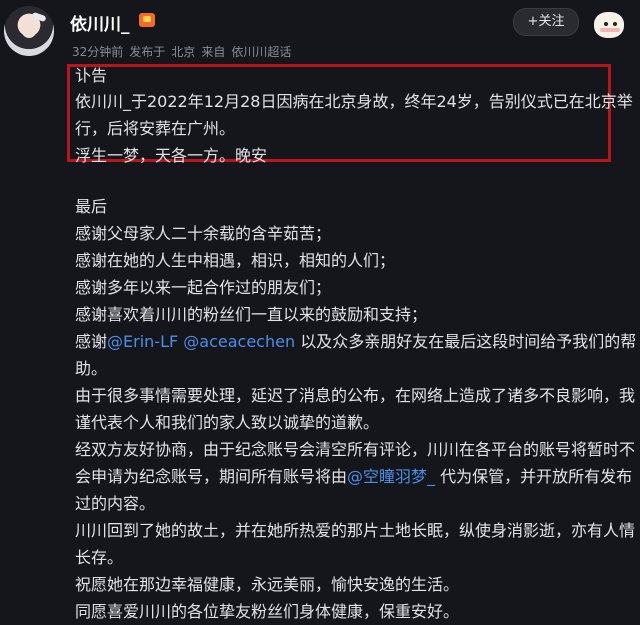  I want to click on body-line: 感谢喜欢着川川的粉丝们一直以来的鼓励和支持；, so click(251, 314).